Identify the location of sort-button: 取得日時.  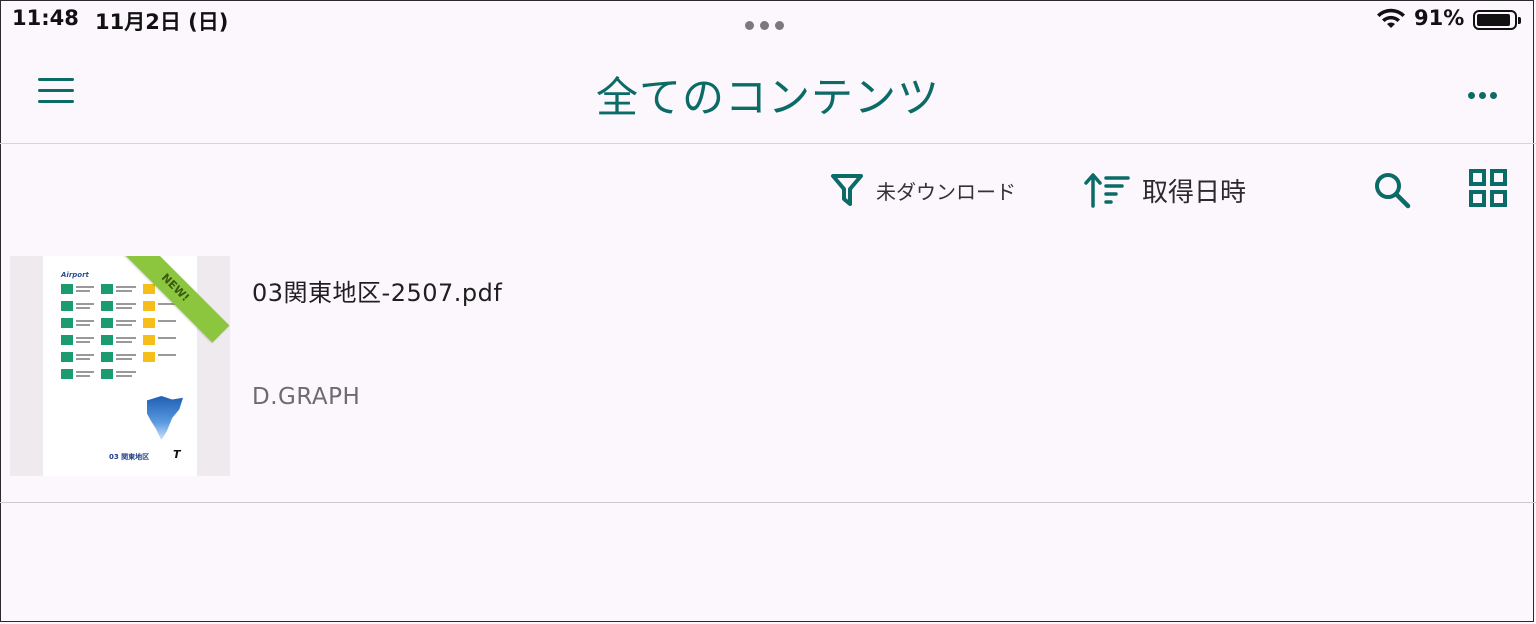
(1165, 190).